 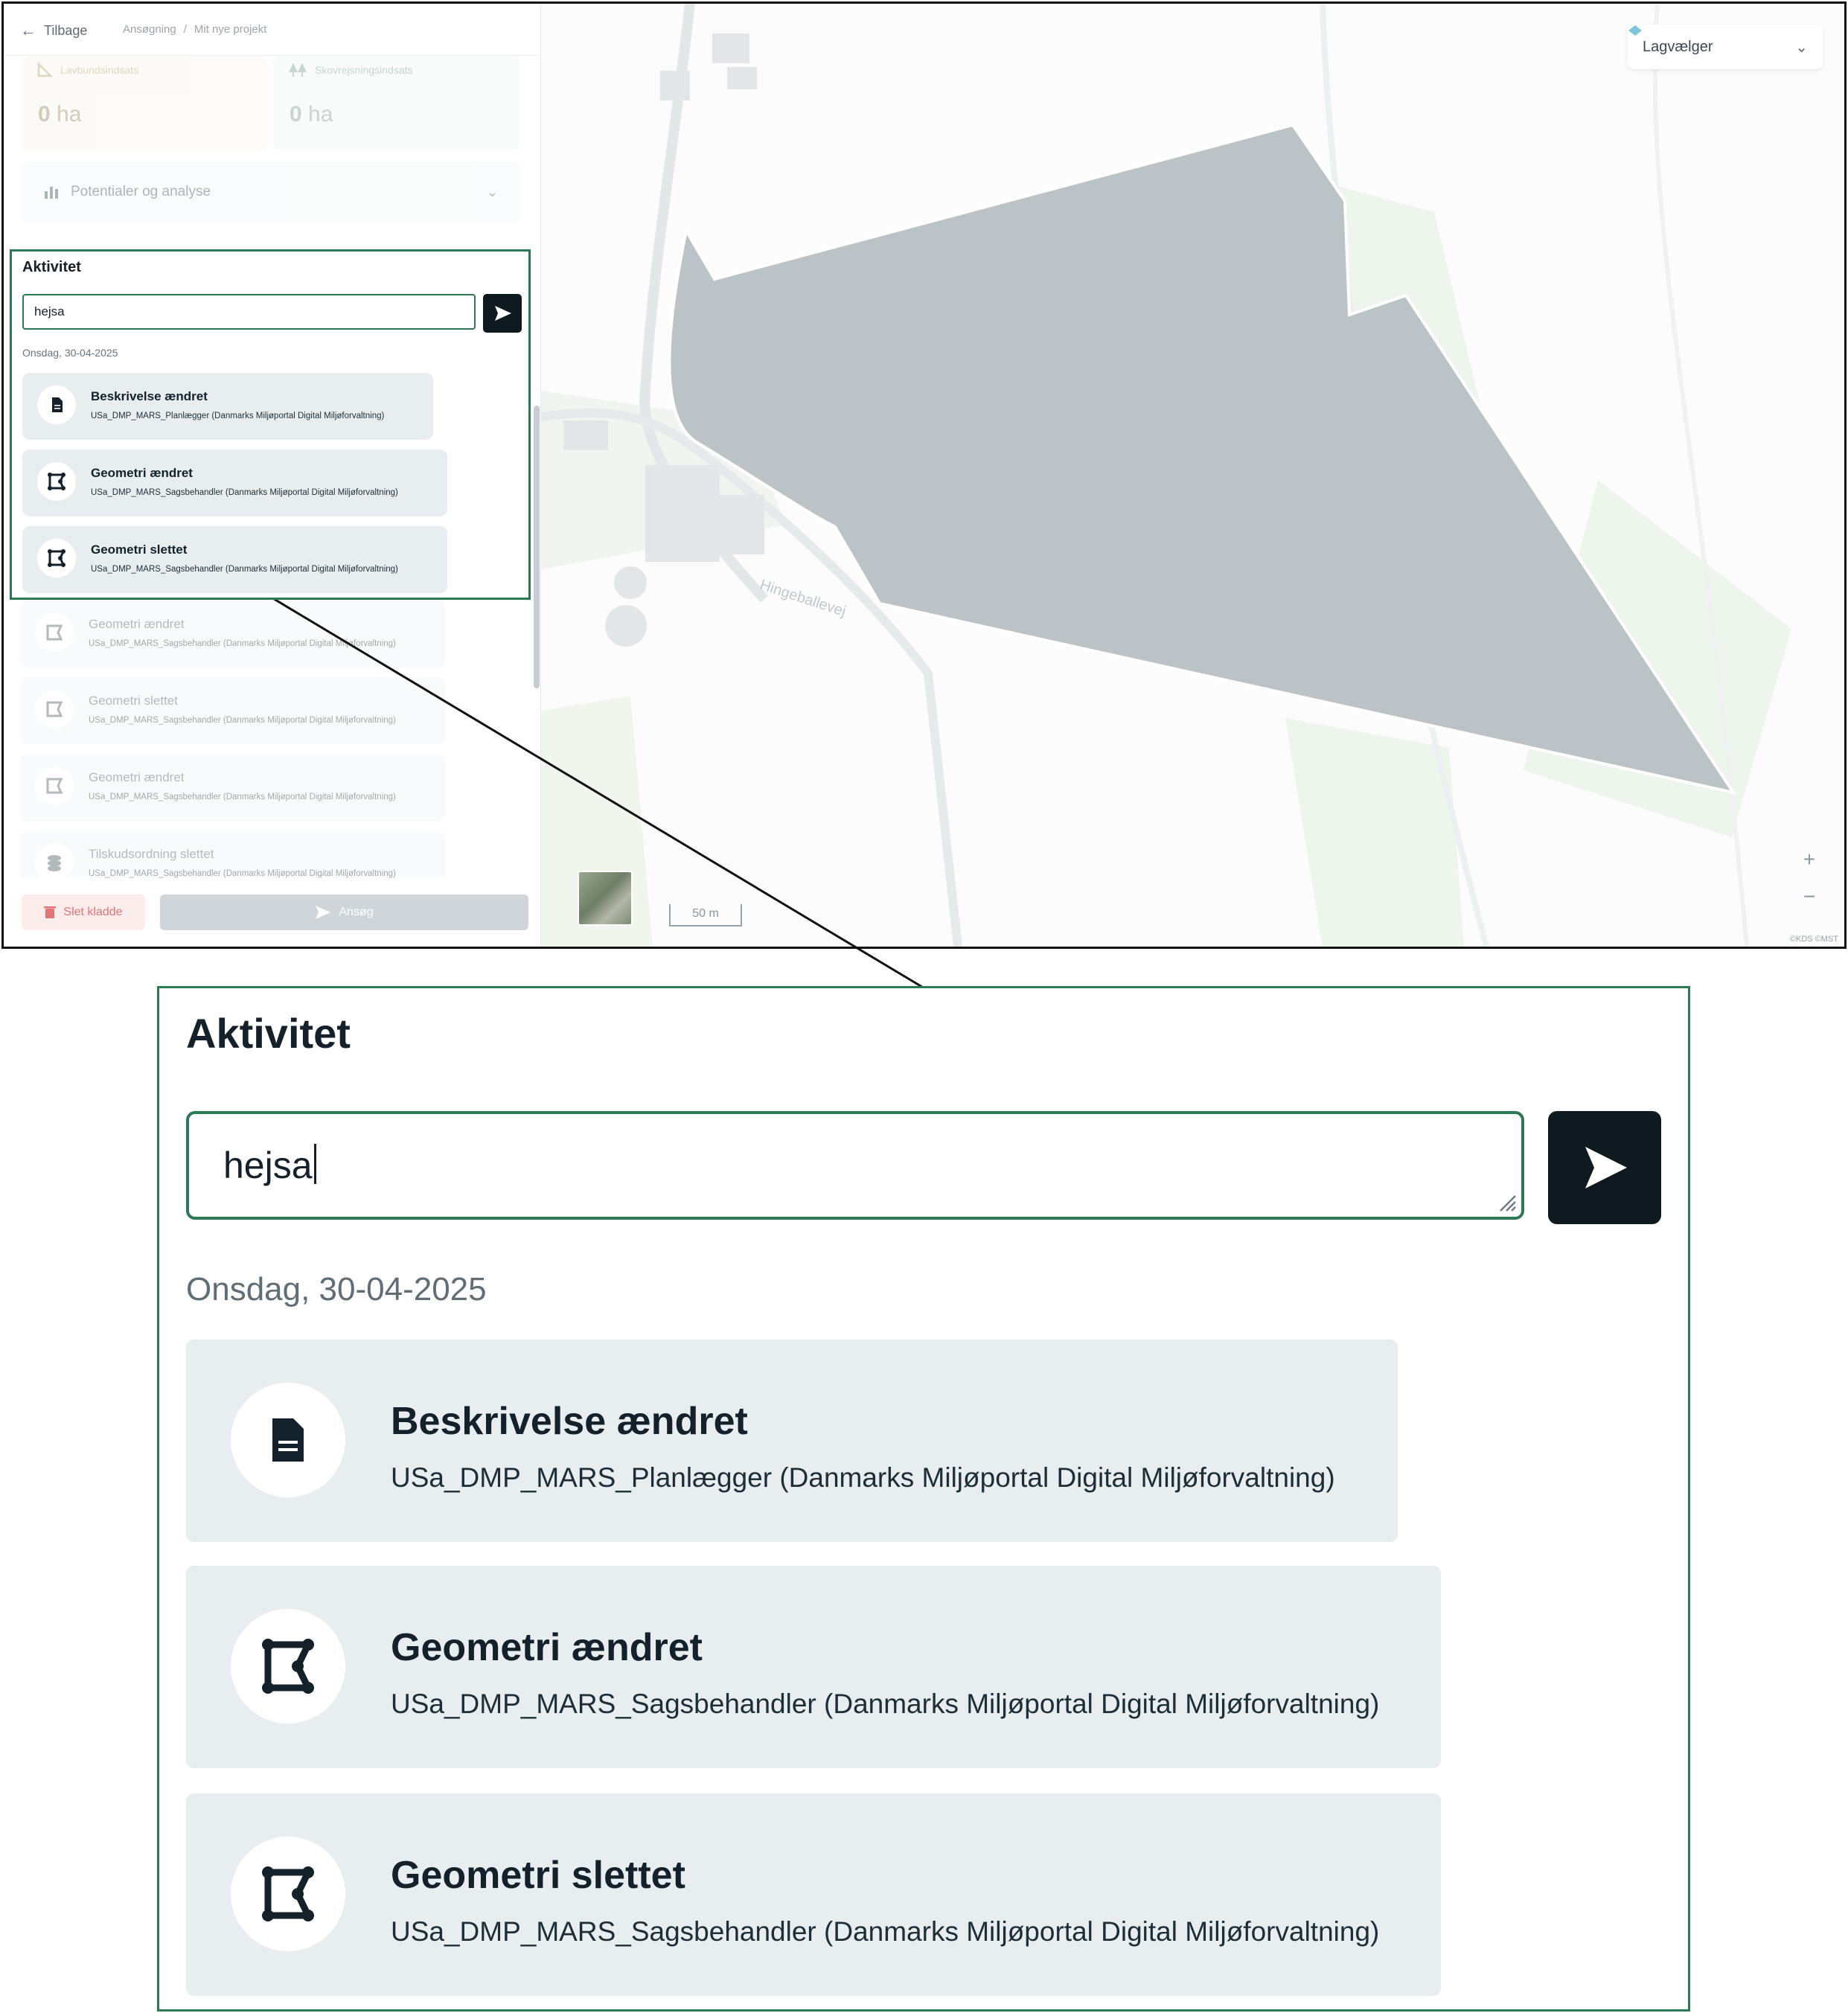 What do you see at coordinates (364, 70) in the screenshot?
I see `stat-label: Skovrejsningsindsats` at bounding box center [364, 70].